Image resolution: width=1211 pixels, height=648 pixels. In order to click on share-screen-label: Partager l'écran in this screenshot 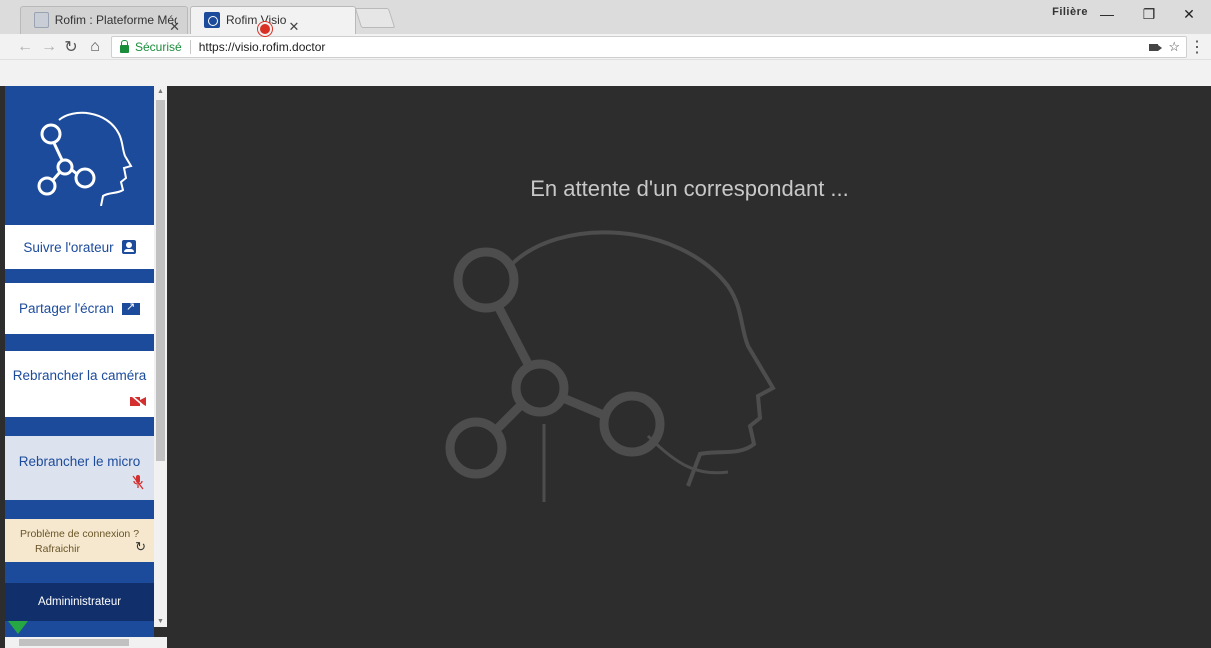, I will do `click(66, 308)`.